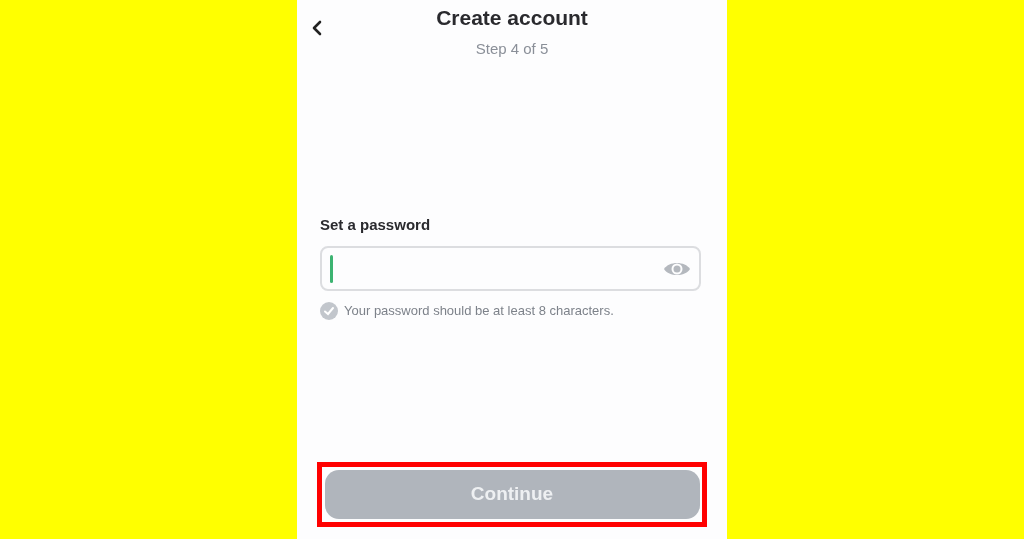 This screenshot has width=1024, height=539. What do you see at coordinates (376, 225) in the screenshot?
I see `field-label: Set a password` at bounding box center [376, 225].